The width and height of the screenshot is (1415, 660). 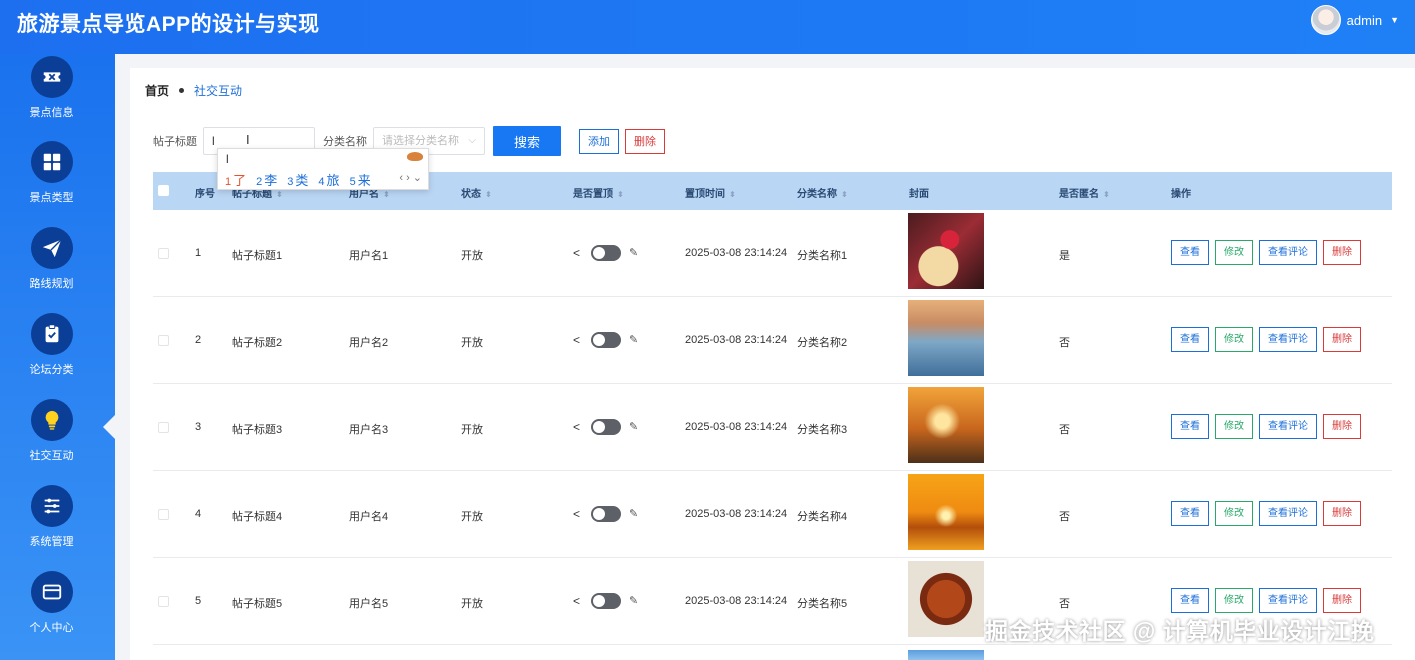 I want to click on sidebar-item-scenic-info: 景点信息, so click(x=51, y=88).